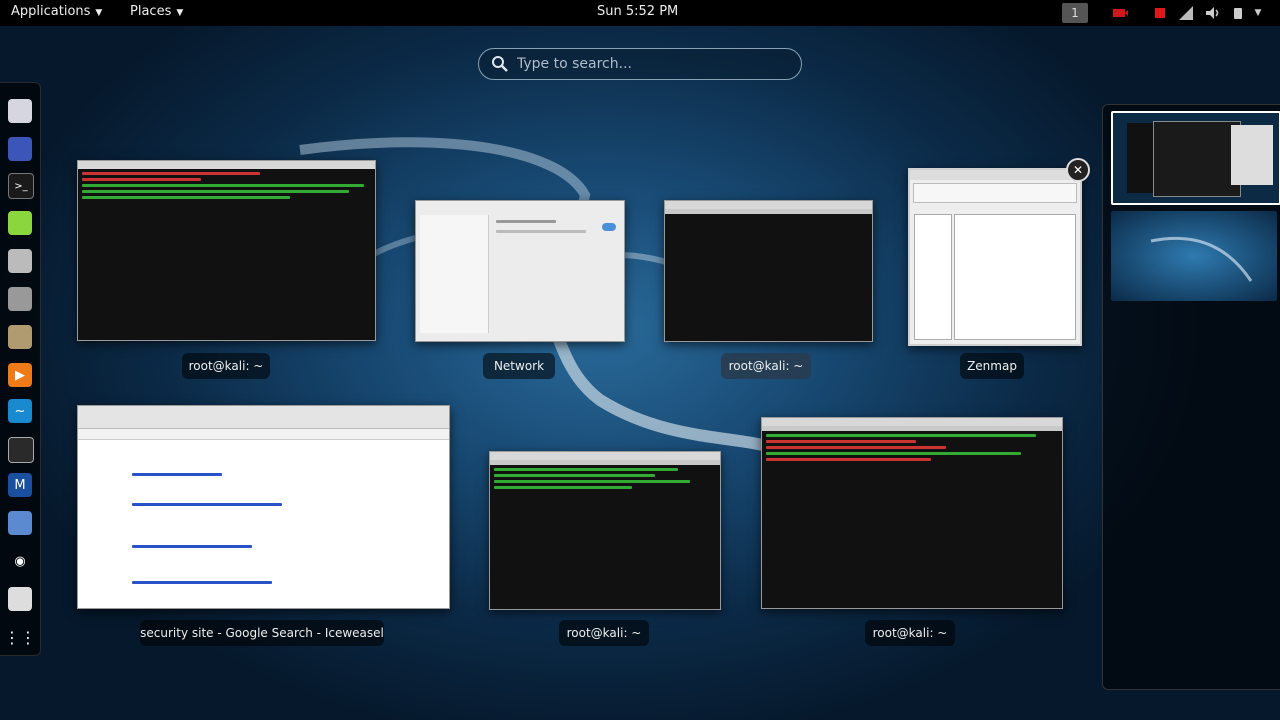 The height and width of the screenshot is (720, 1280). Describe the element at coordinates (20, 599) in the screenshot. I see `settings-icon` at that location.